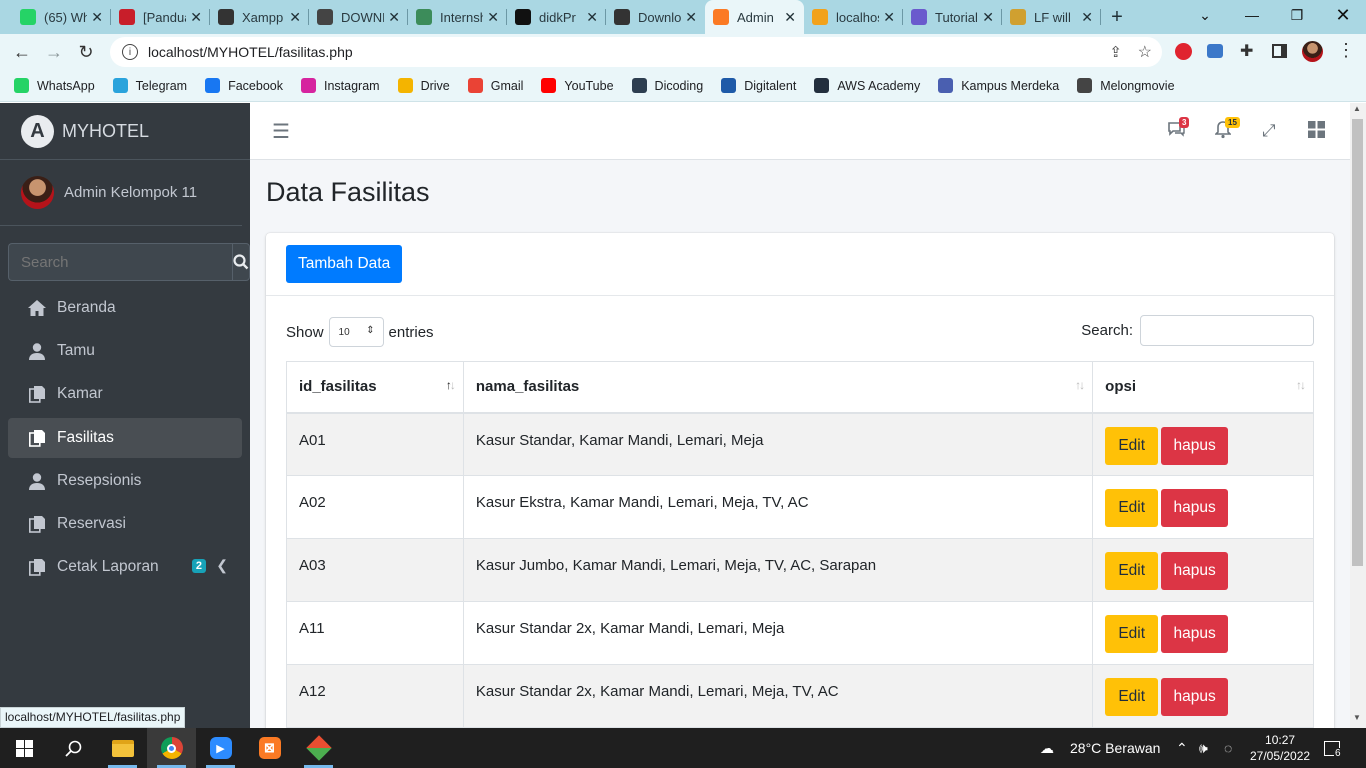 This screenshot has width=1366, height=768. Describe the element at coordinates (1117, 17) in the screenshot. I see `new-tab-button: +` at that location.